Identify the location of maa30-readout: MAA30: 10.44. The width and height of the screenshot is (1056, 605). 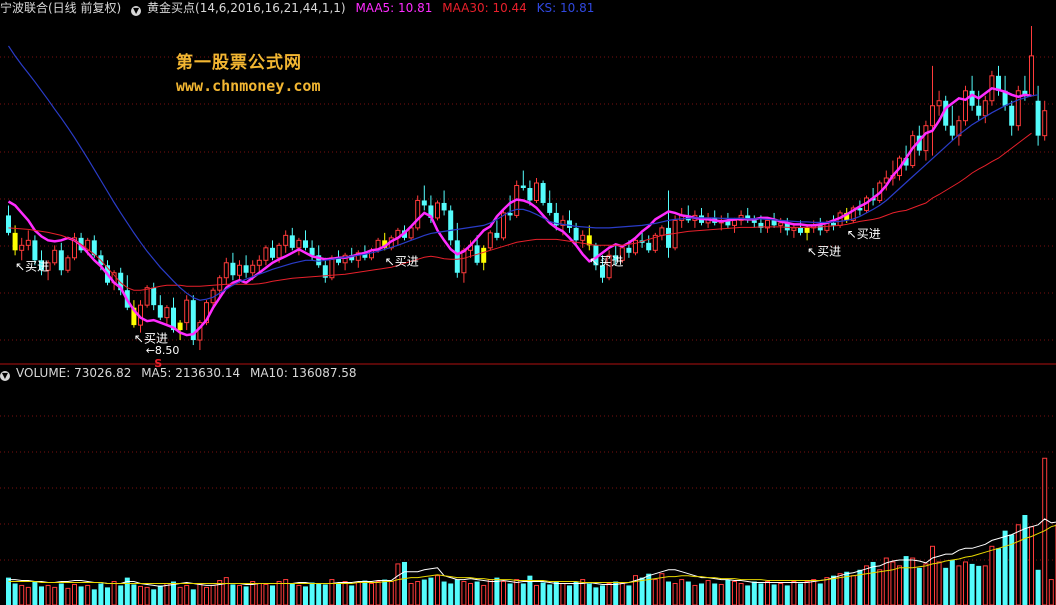
(484, 8).